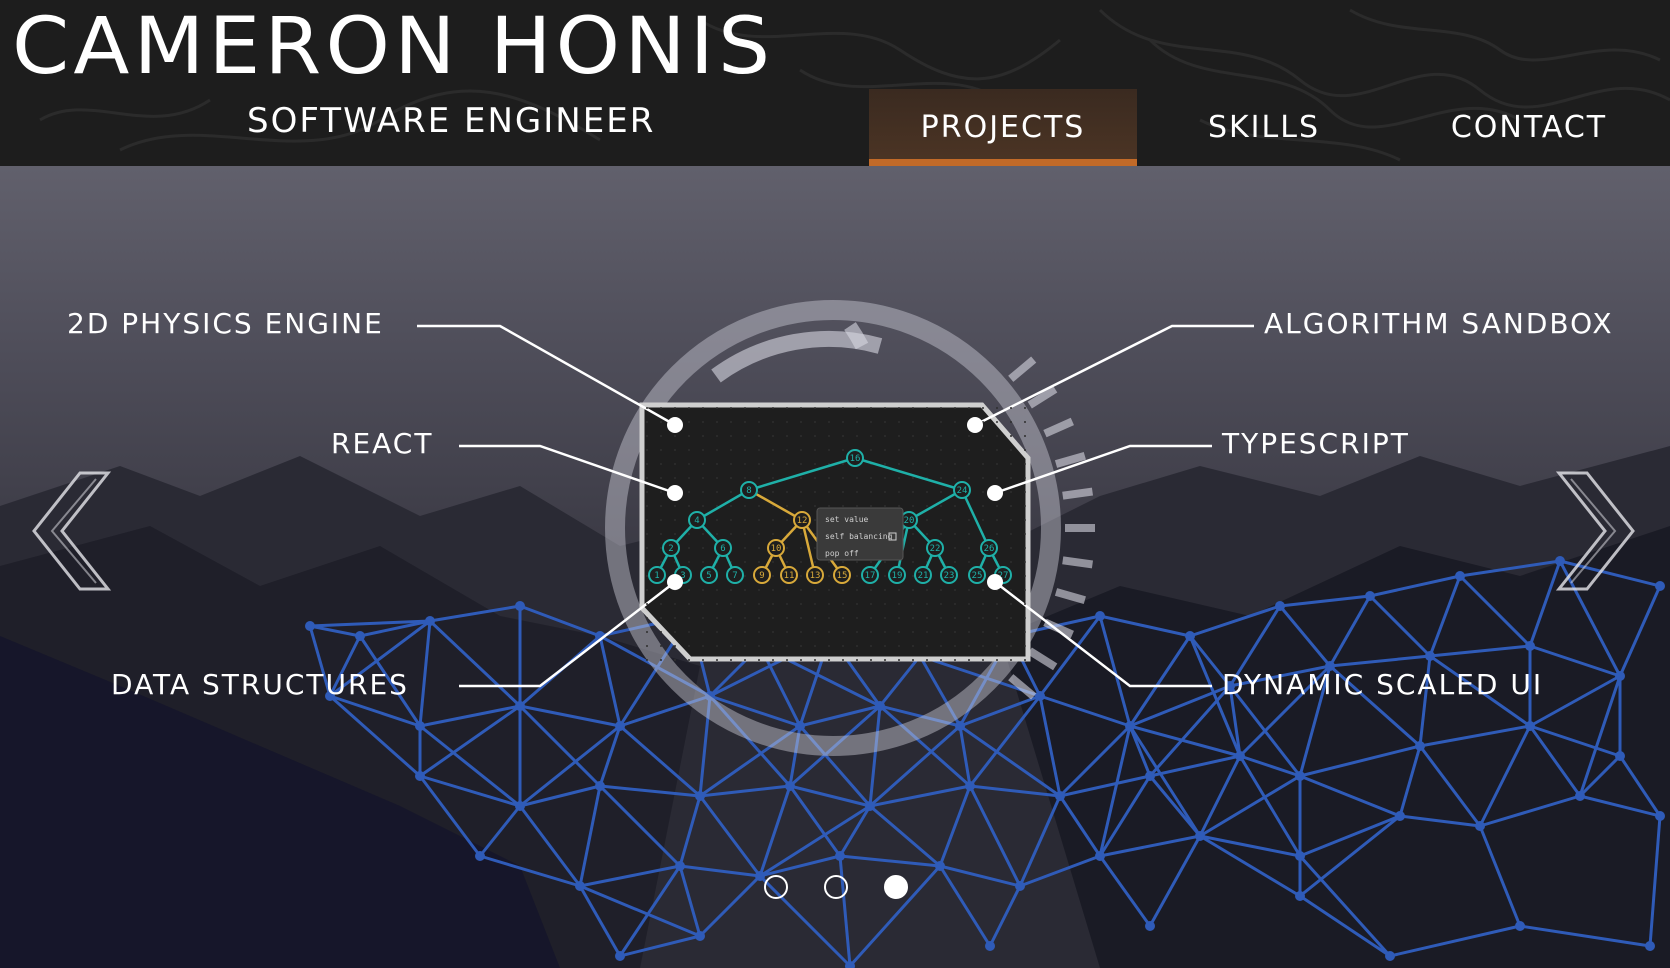  I want to click on tree-node-label: 15, so click(842, 576).